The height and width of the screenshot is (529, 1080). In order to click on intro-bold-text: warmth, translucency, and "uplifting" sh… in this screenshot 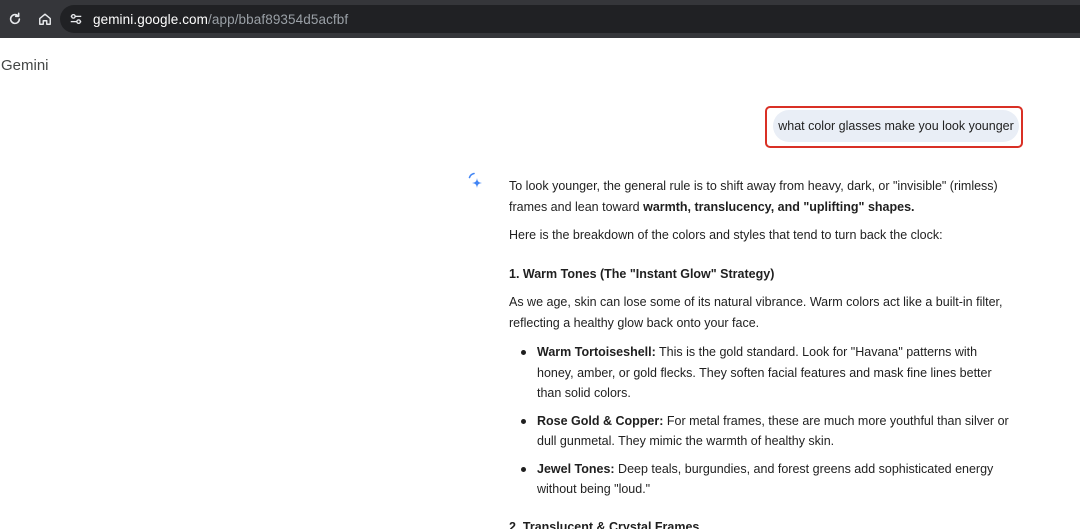, I will do `click(779, 206)`.